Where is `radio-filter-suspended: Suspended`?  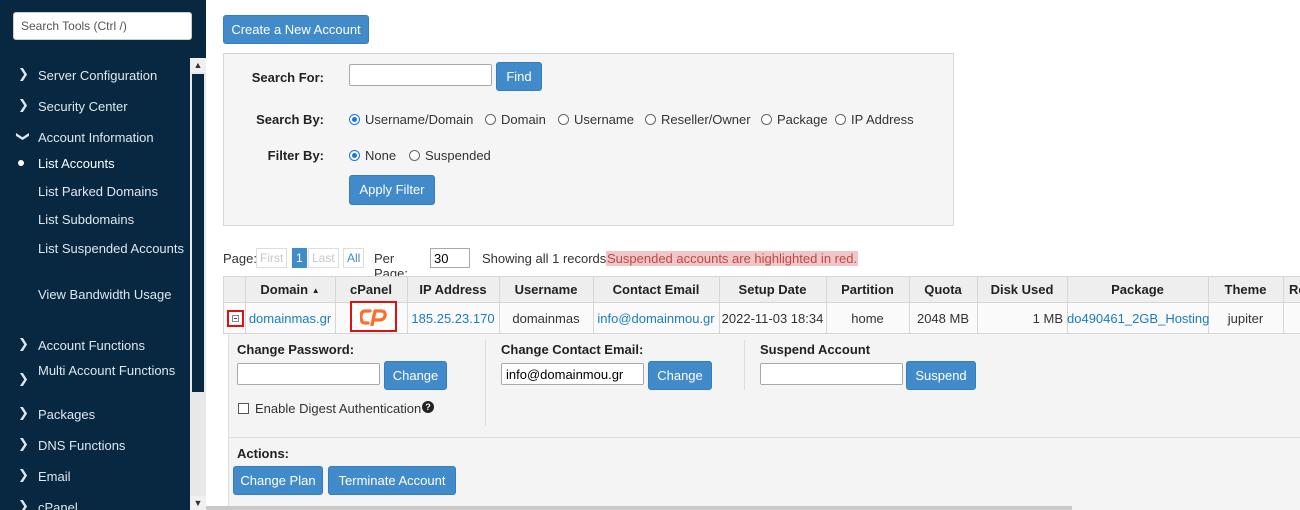
radio-filter-suspended: Suspended is located at coordinates (450, 155).